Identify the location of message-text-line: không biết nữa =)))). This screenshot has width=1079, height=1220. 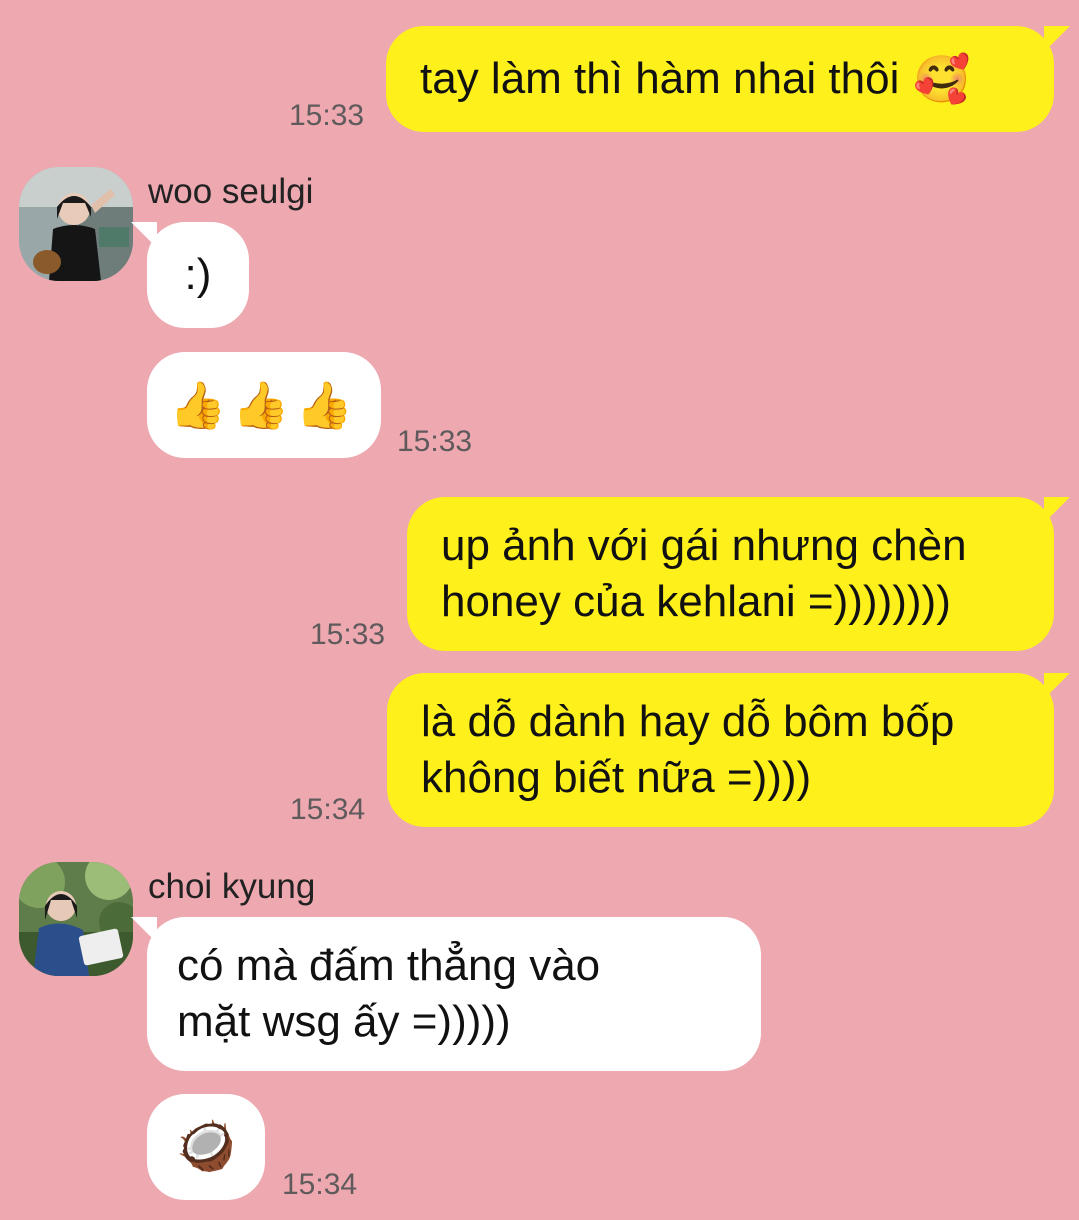
(616, 777).